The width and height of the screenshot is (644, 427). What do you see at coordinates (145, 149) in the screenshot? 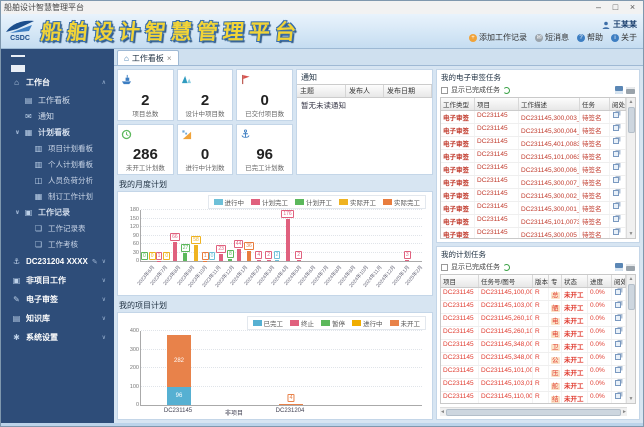
I see `kpi-card-not-started-clock: 286 未开工计划数` at bounding box center [145, 149].